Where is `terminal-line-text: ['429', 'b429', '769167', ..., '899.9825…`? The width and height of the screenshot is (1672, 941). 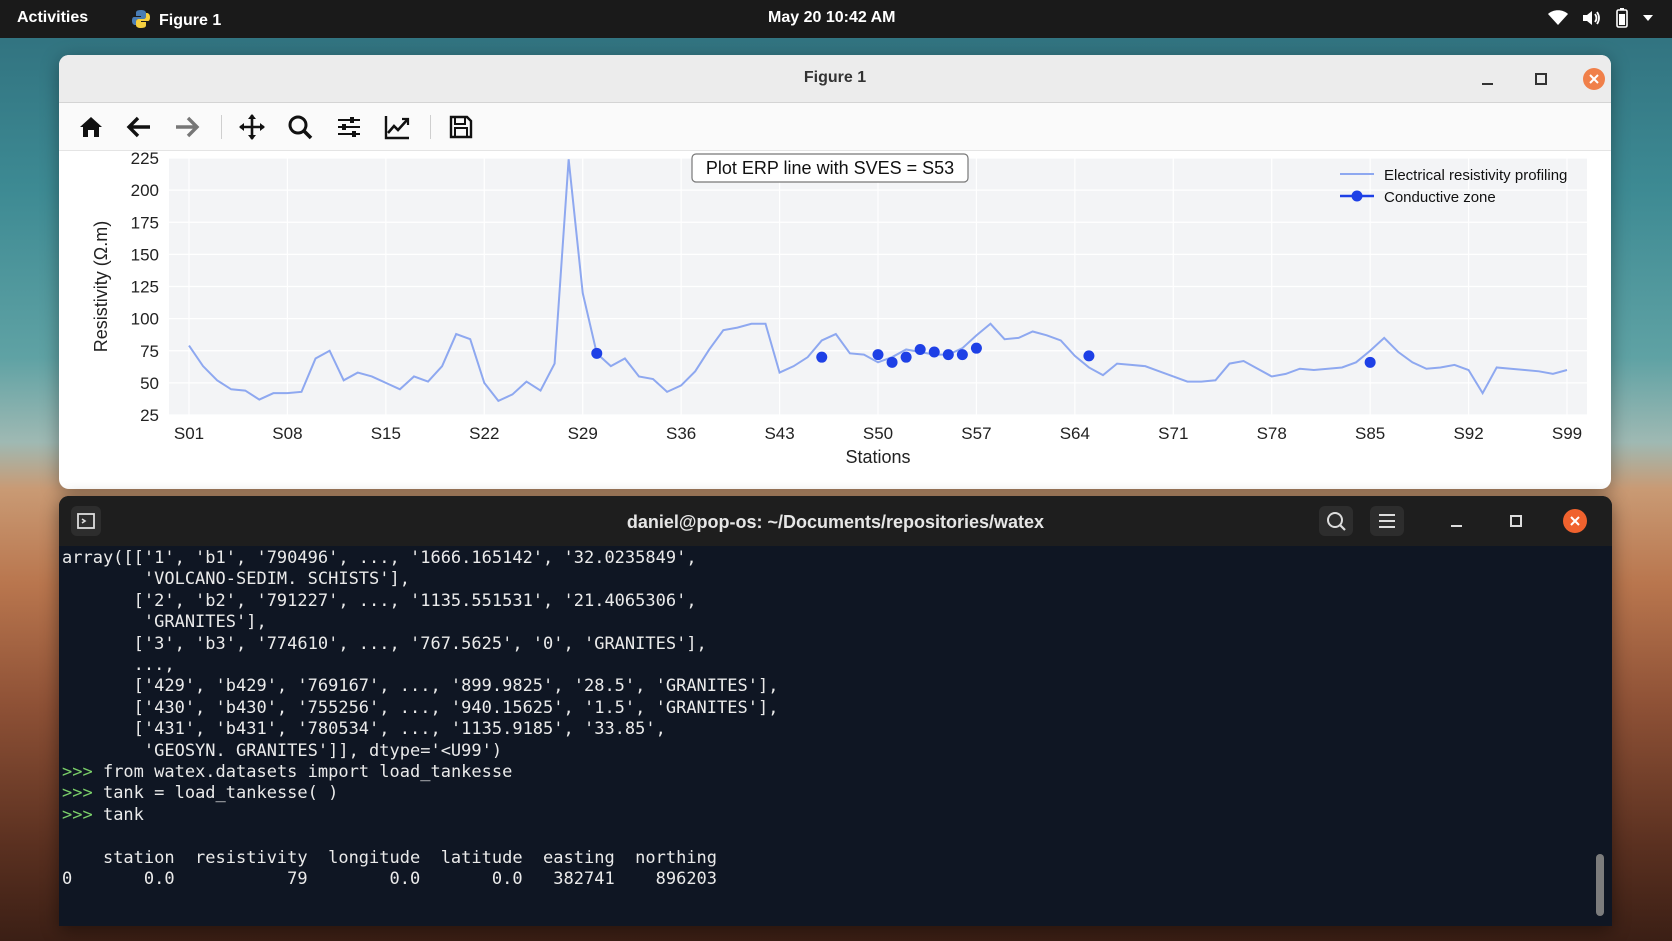
terminal-line-text: ['429', 'b429', '769167', ..., '899.9825… is located at coordinates (420, 686).